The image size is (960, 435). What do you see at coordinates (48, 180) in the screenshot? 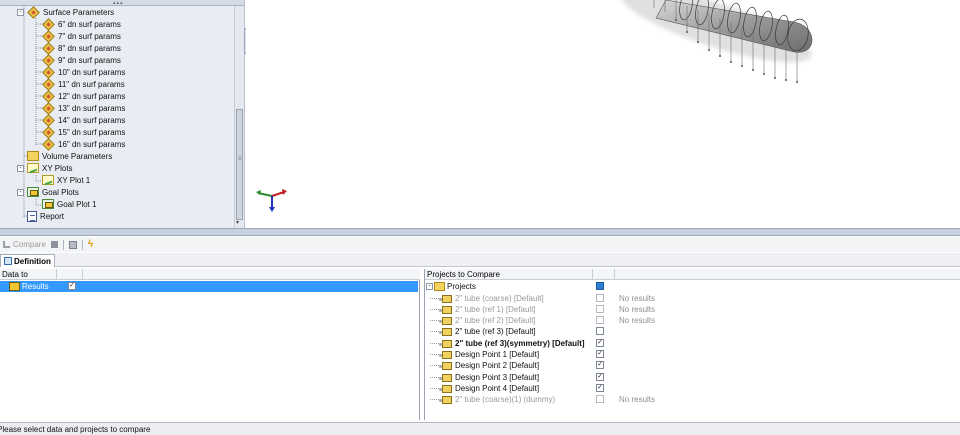
I see `xy-plot-icon` at bounding box center [48, 180].